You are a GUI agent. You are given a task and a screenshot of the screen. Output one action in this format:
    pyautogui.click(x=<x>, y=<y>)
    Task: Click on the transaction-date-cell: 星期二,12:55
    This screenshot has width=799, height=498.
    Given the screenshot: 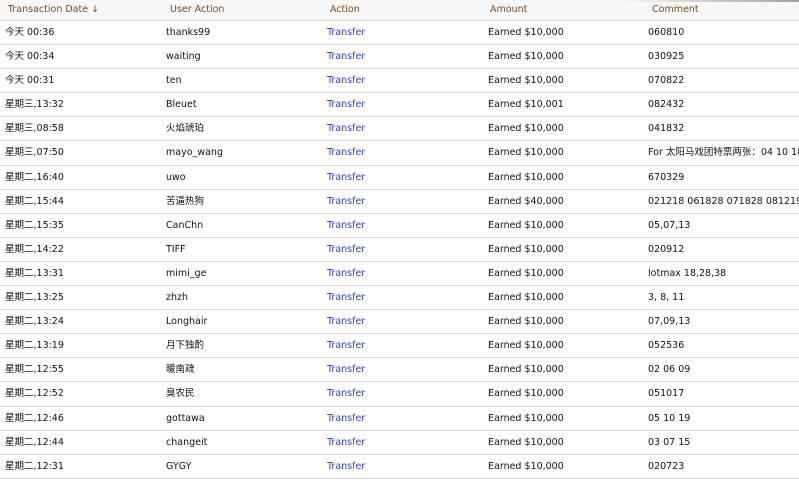 What is the action you would take?
    pyautogui.click(x=34, y=370)
    